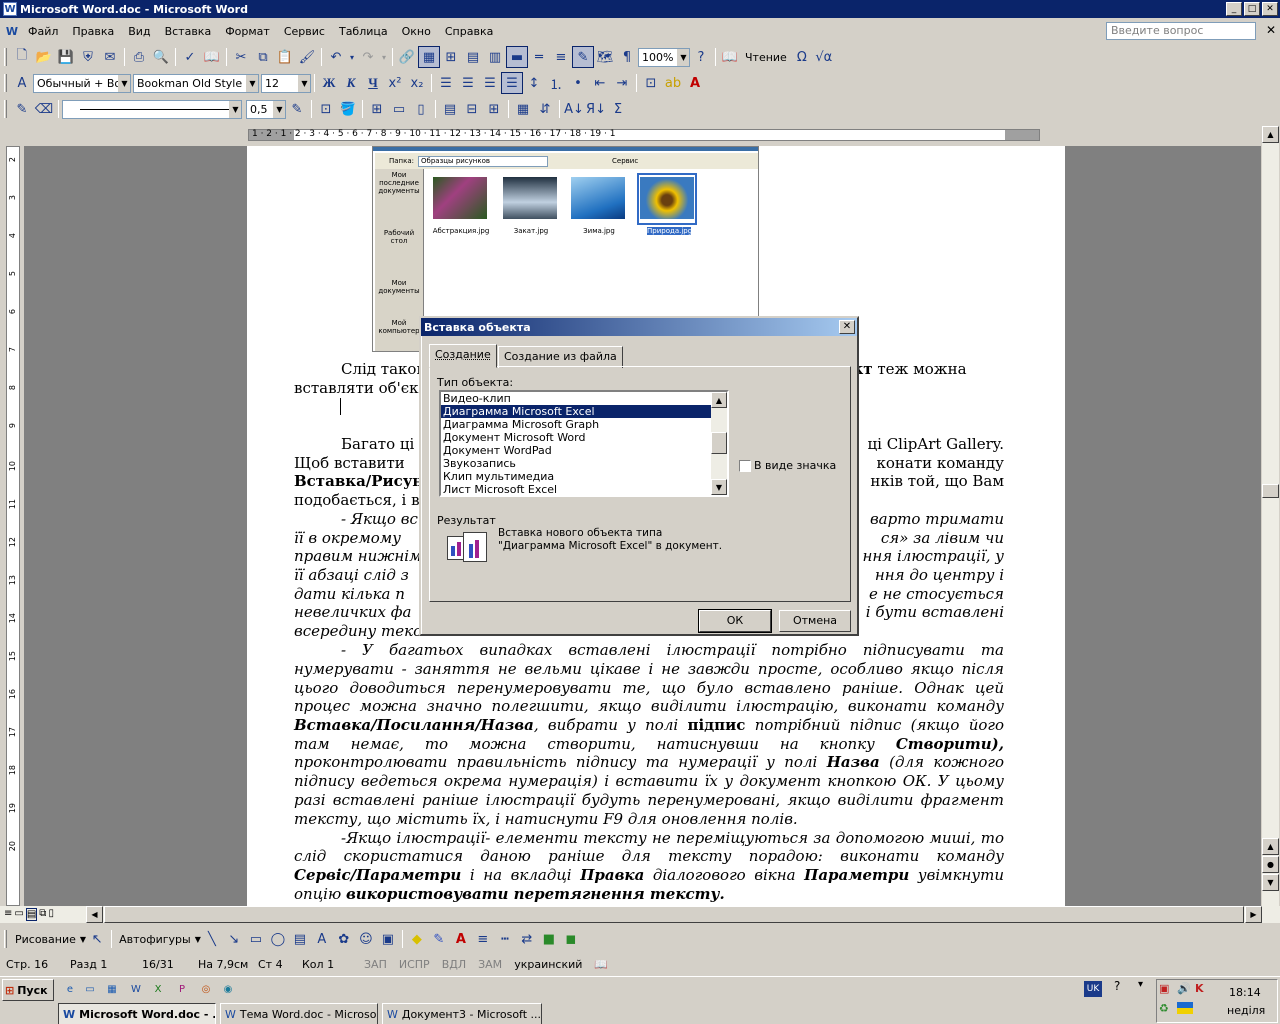 This screenshot has height=1024, width=1280. Describe the element at coordinates (206, 989) in the screenshot. I see `powerpoint-icon: ◎` at that location.